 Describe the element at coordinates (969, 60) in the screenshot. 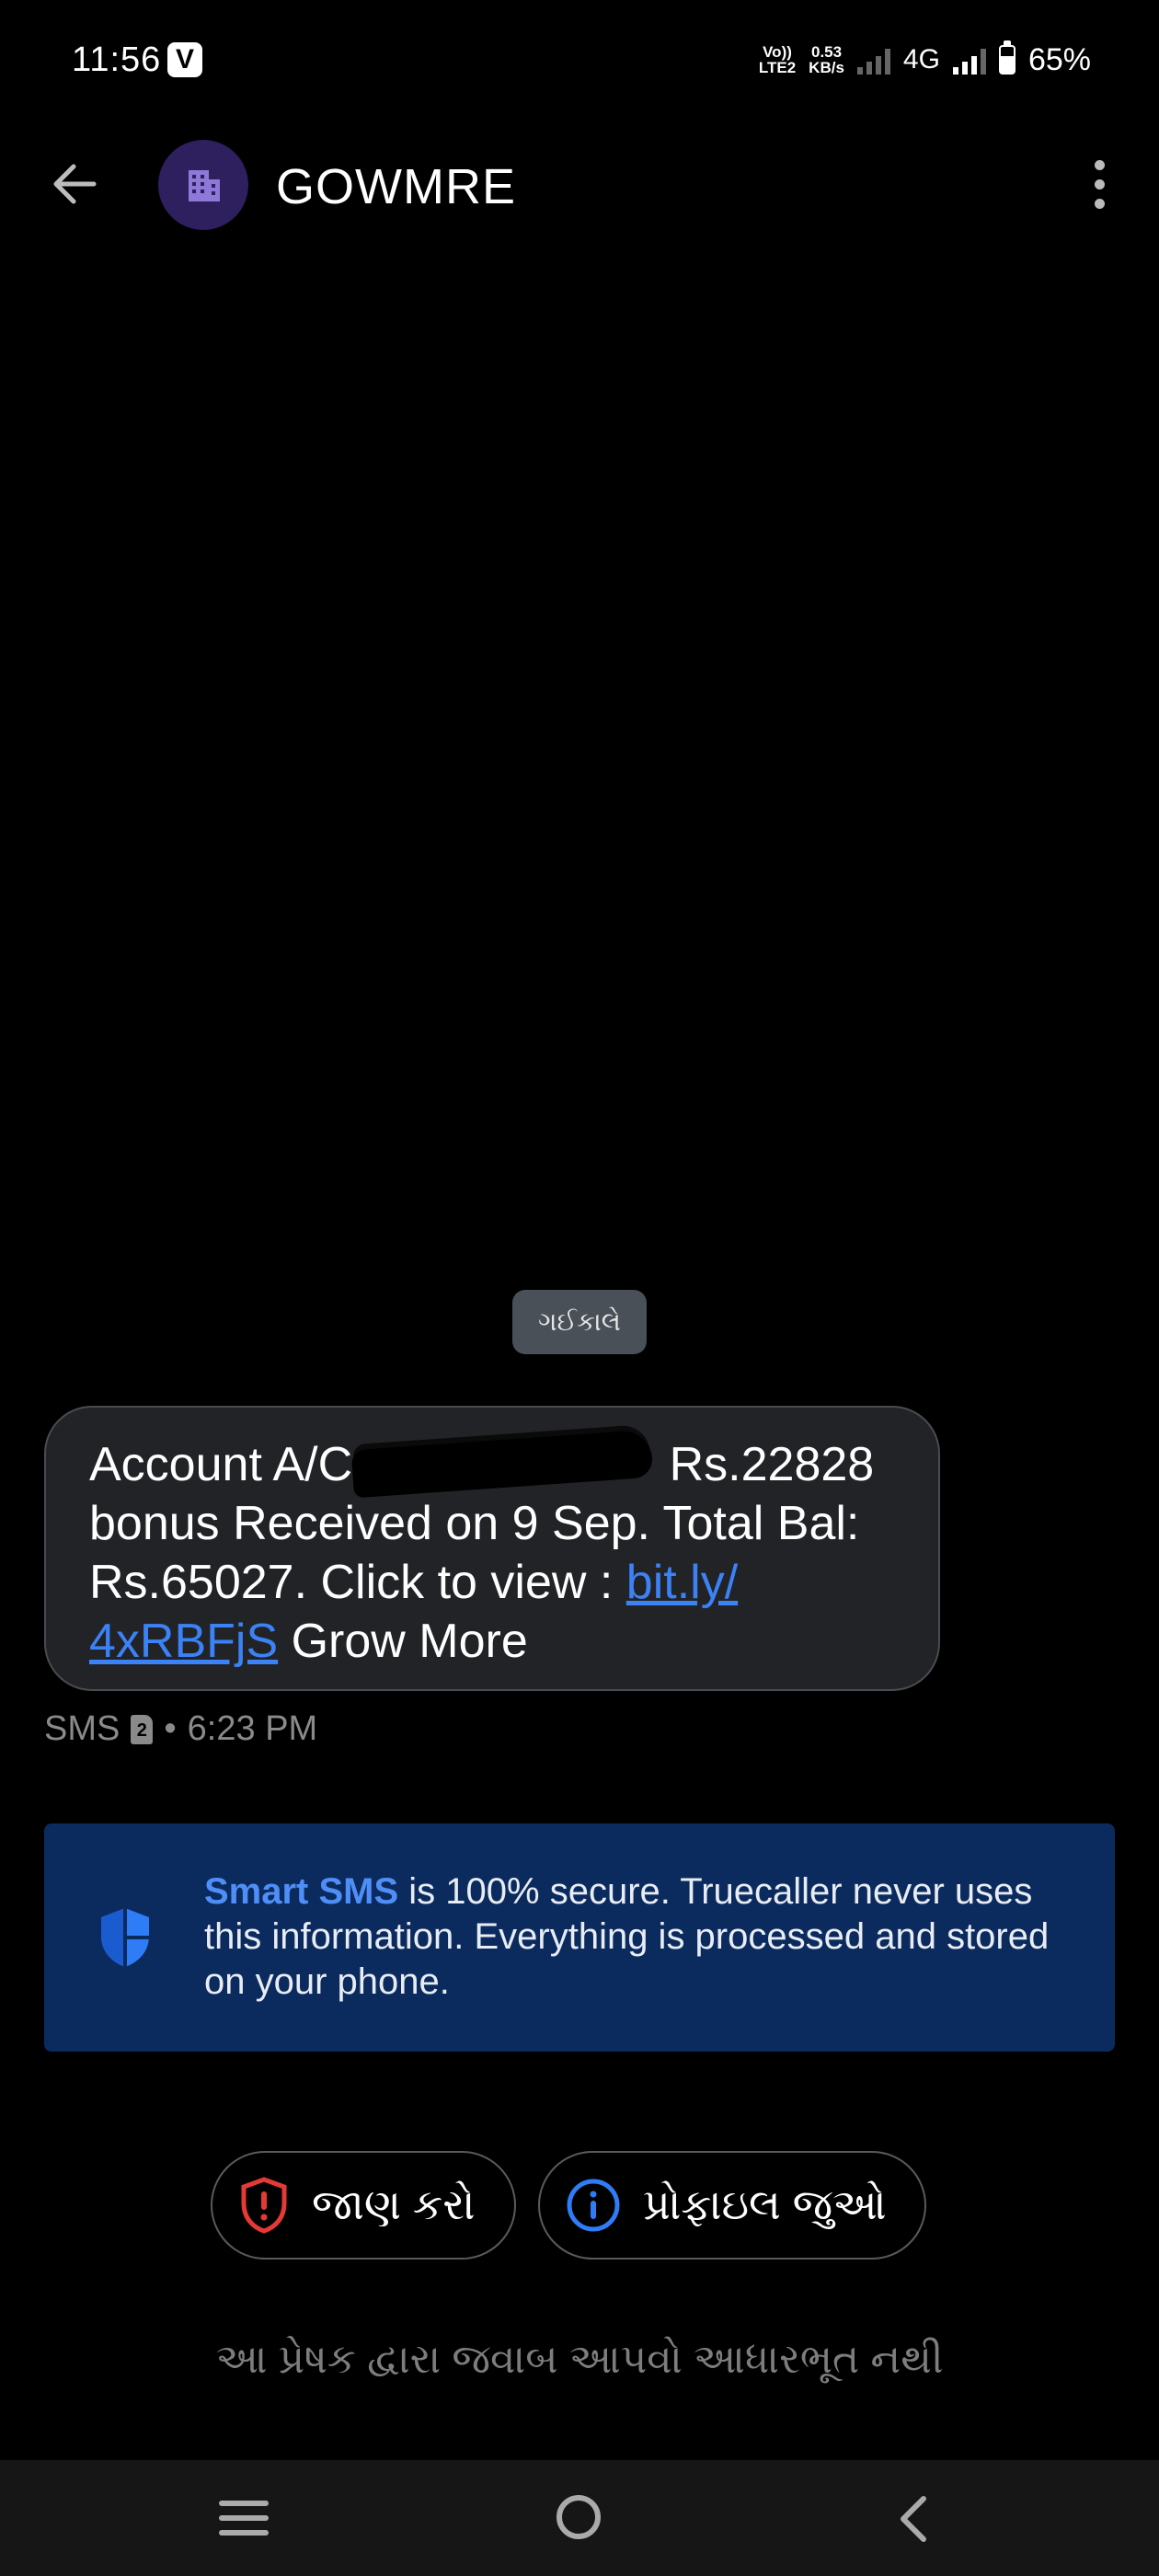

I see `signal-sim2-icon` at that location.